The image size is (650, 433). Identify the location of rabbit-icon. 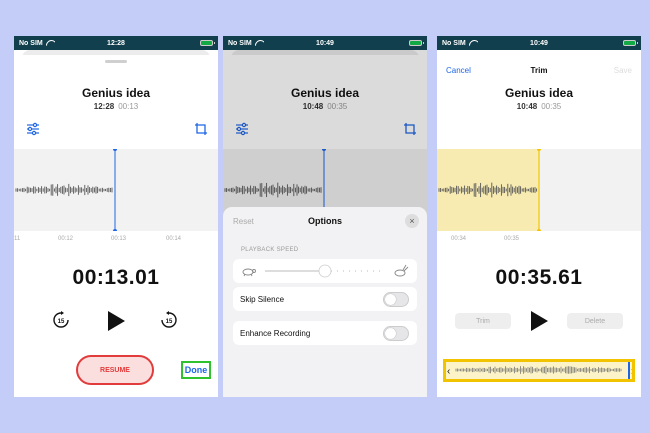
(401, 270).